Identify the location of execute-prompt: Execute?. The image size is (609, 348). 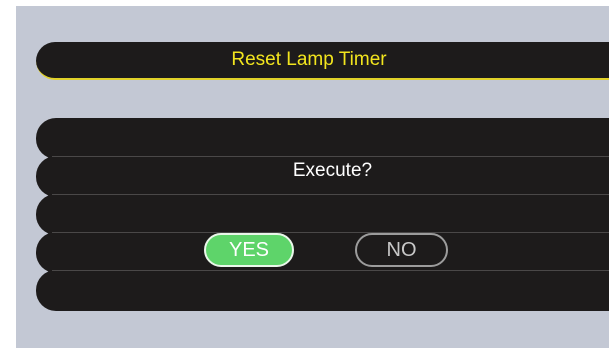
(332, 170).